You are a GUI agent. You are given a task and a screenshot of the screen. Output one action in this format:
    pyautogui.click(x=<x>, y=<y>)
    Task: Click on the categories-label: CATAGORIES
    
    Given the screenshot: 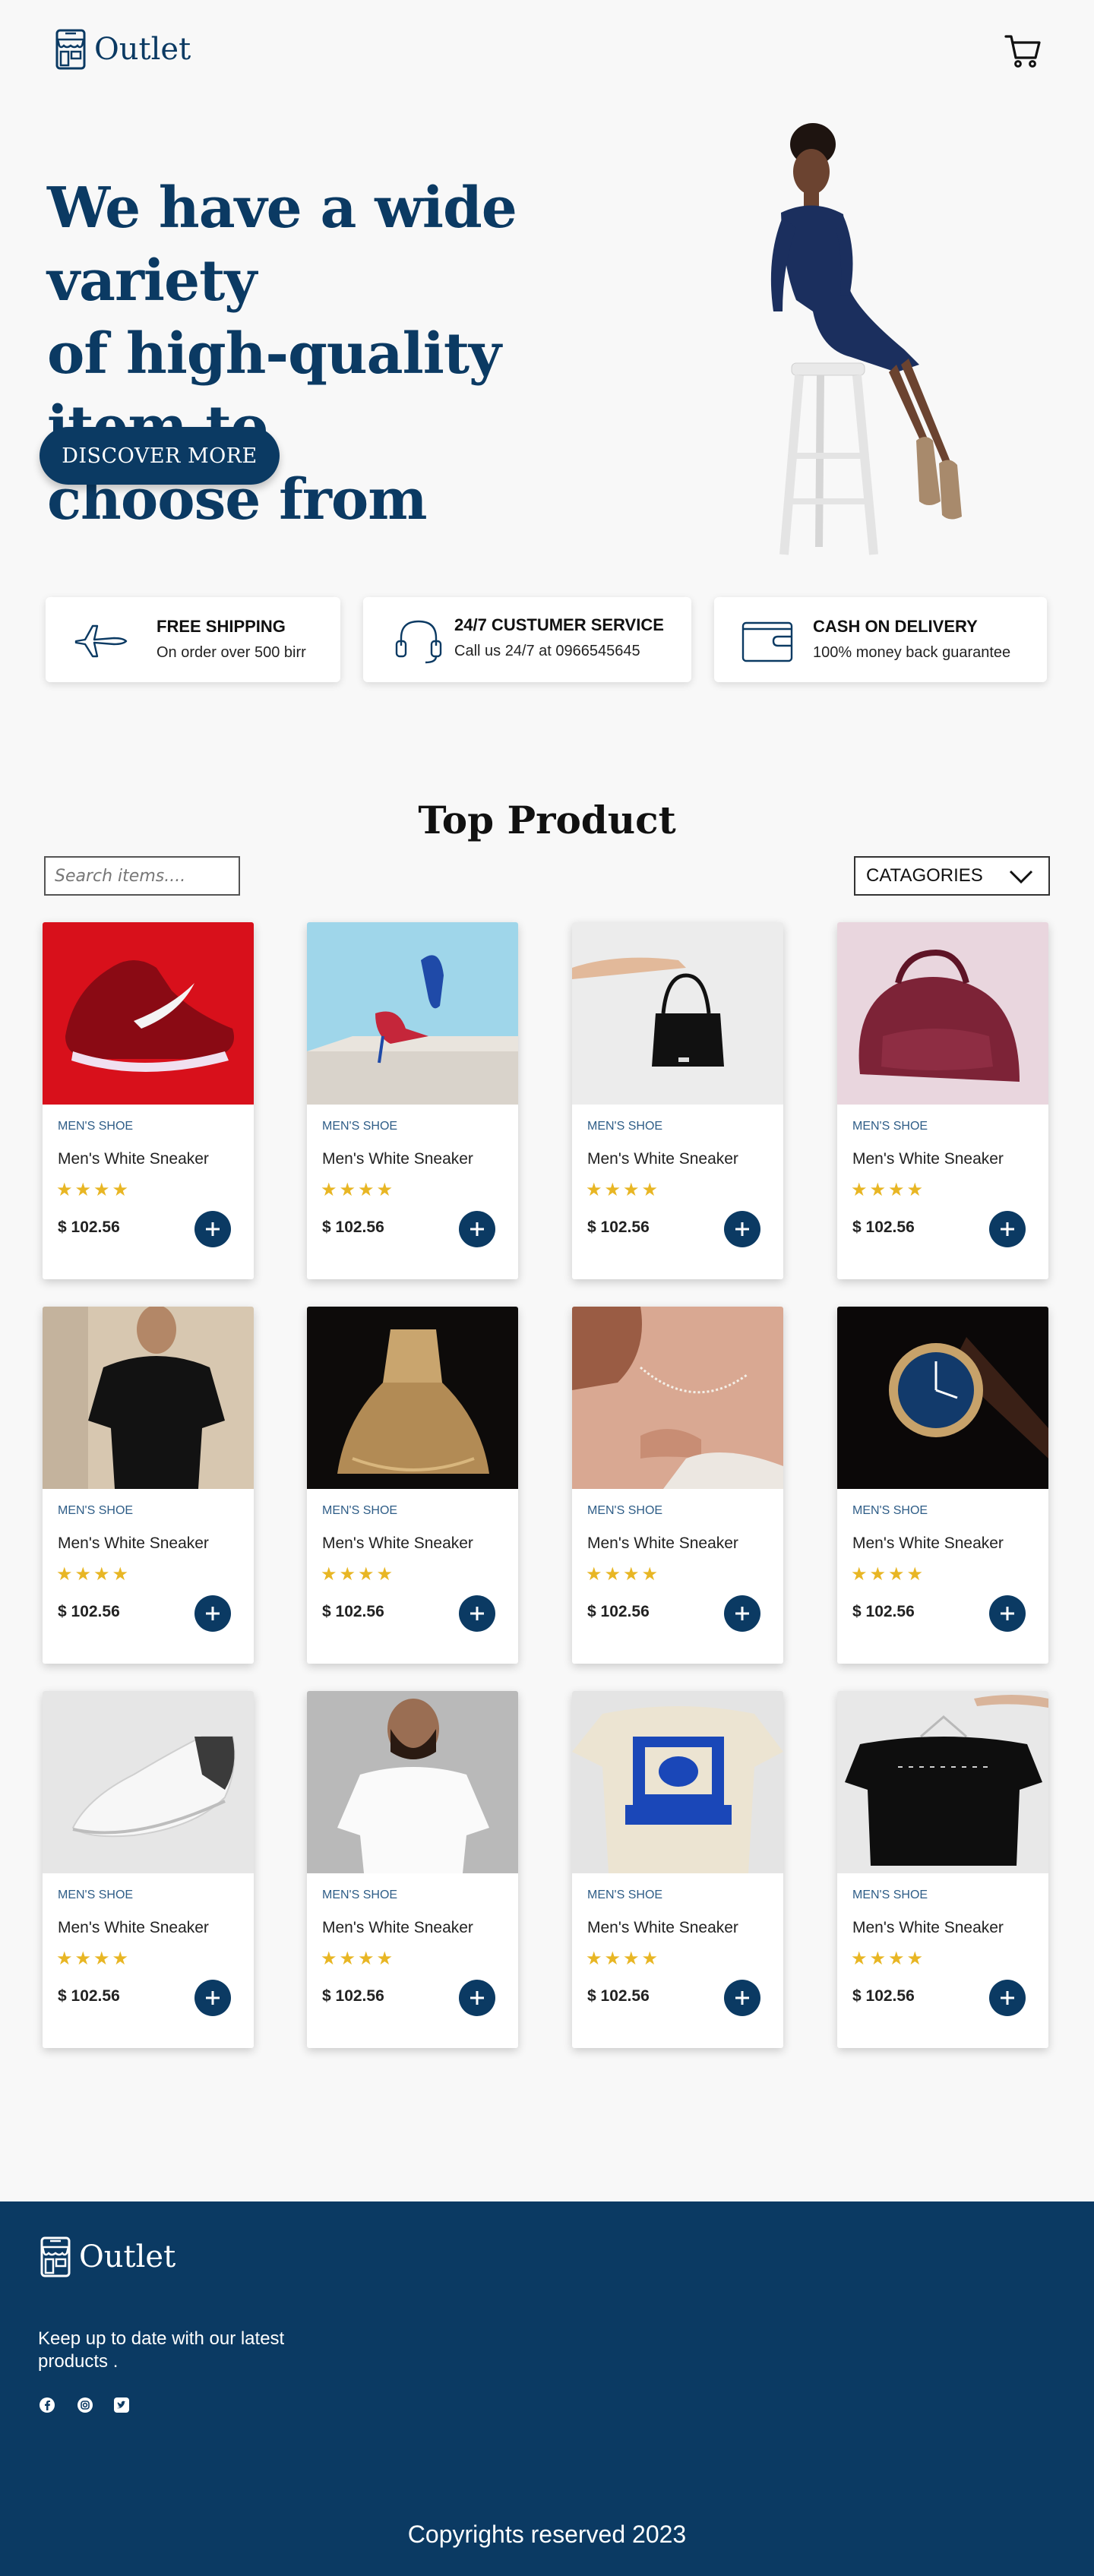 What is the action you would take?
    pyautogui.click(x=924, y=875)
    